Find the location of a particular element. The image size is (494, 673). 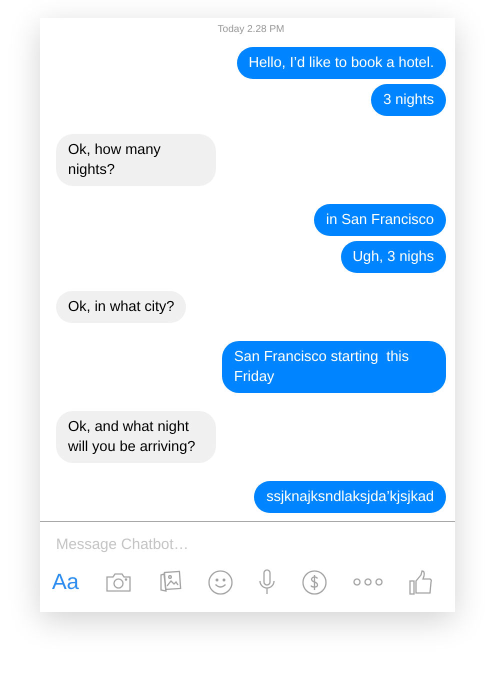

more-icon is located at coordinates (367, 582).